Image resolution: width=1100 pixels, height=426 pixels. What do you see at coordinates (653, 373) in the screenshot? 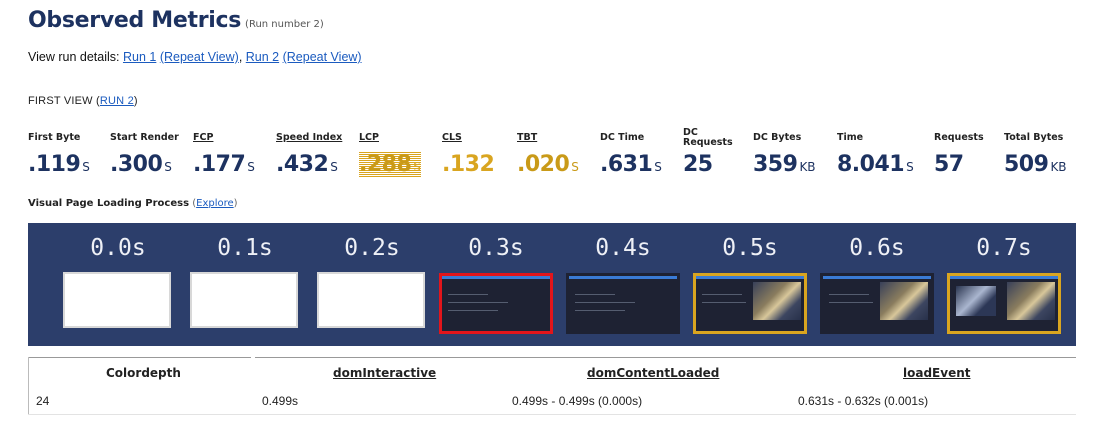
I see `header-domcontentloaded: domContentLoaded` at bounding box center [653, 373].